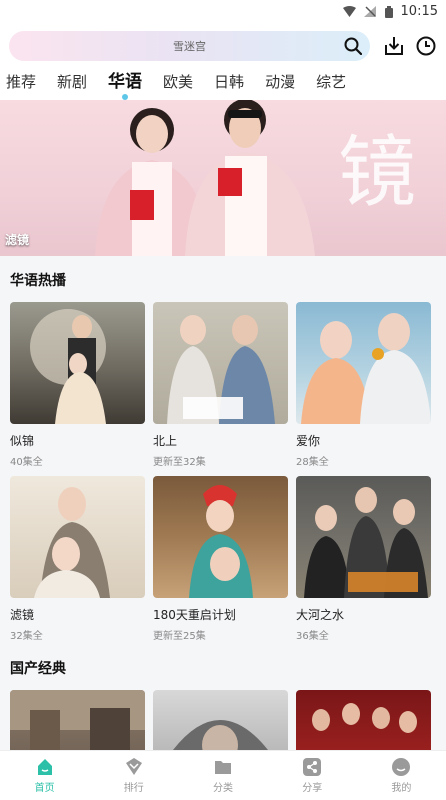 Image resolution: width=446 pixels, height=800 pixels. What do you see at coordinates (229, 85) in the screenshot?
I see `tab-japan-korea: 日韩` at bounding box center [229, 85].